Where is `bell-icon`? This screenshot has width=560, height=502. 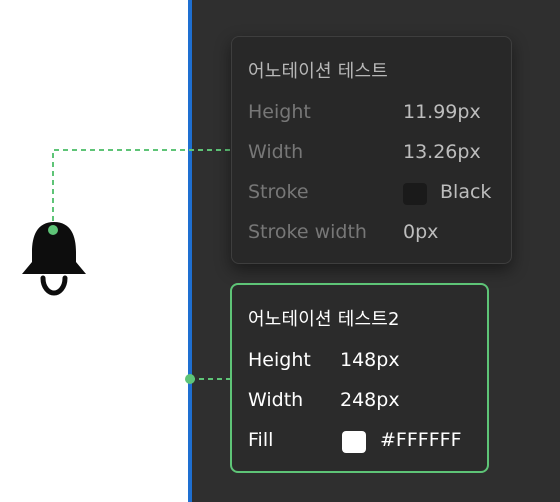 bell-icon is located at coordinates (54, 256).